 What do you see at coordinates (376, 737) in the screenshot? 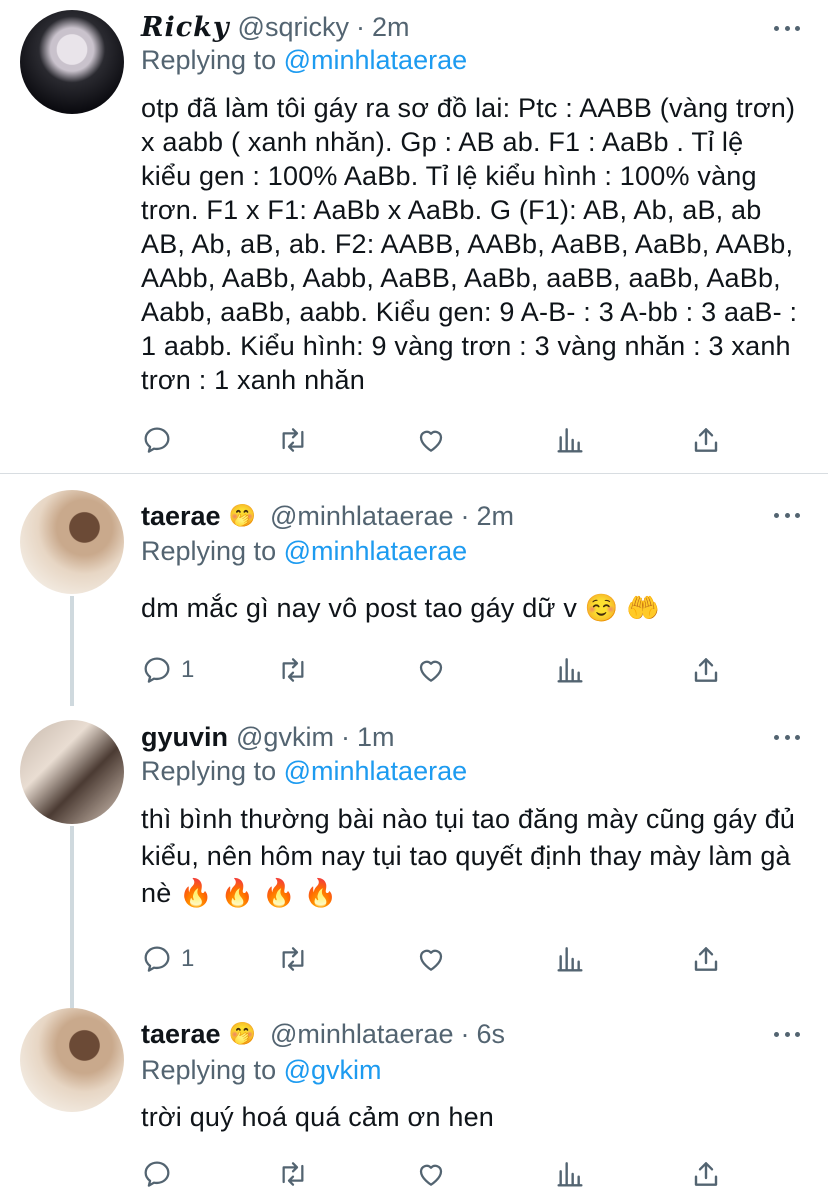
I see `timestamp: 1m` at bounding box center [376, 737].